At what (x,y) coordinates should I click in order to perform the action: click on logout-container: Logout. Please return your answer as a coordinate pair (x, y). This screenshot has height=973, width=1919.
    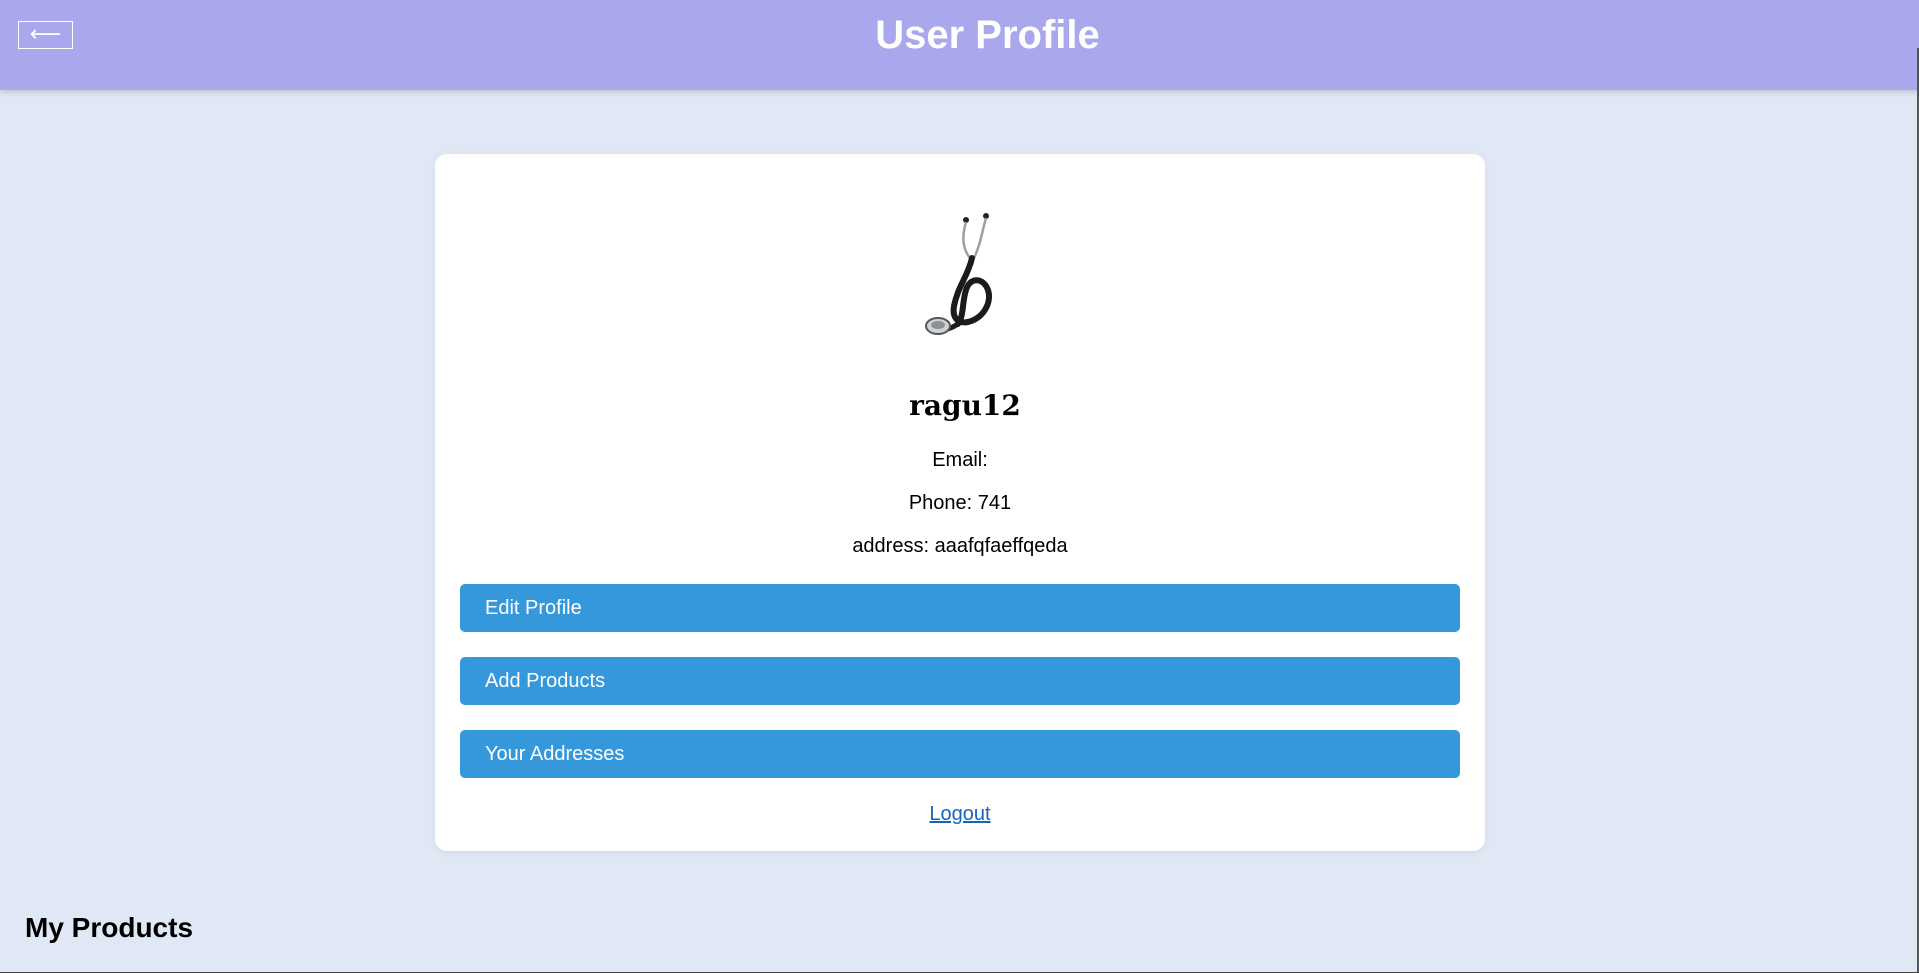
    Looking at the image, I should click on (960, 814).